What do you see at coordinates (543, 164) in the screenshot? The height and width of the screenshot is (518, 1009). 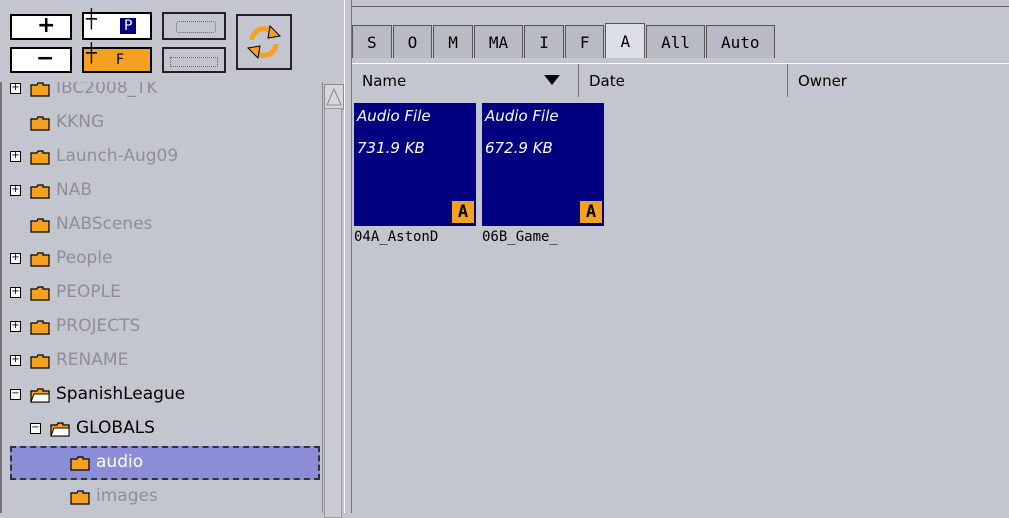 I see `file-tile: Audio File 672.9 KB A` at bounding box center [543, 164].